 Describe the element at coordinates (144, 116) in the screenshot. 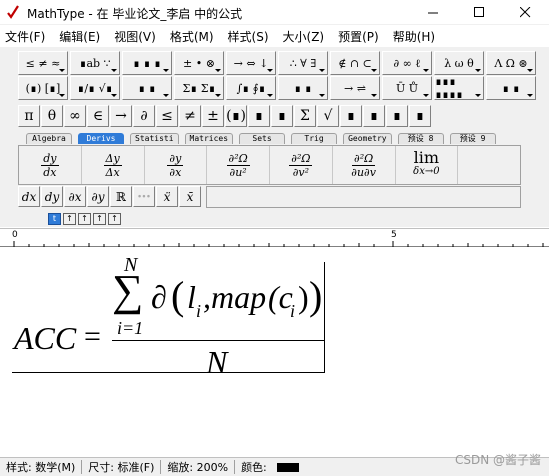

I see `partial-symbol-button: ∂` at that location.